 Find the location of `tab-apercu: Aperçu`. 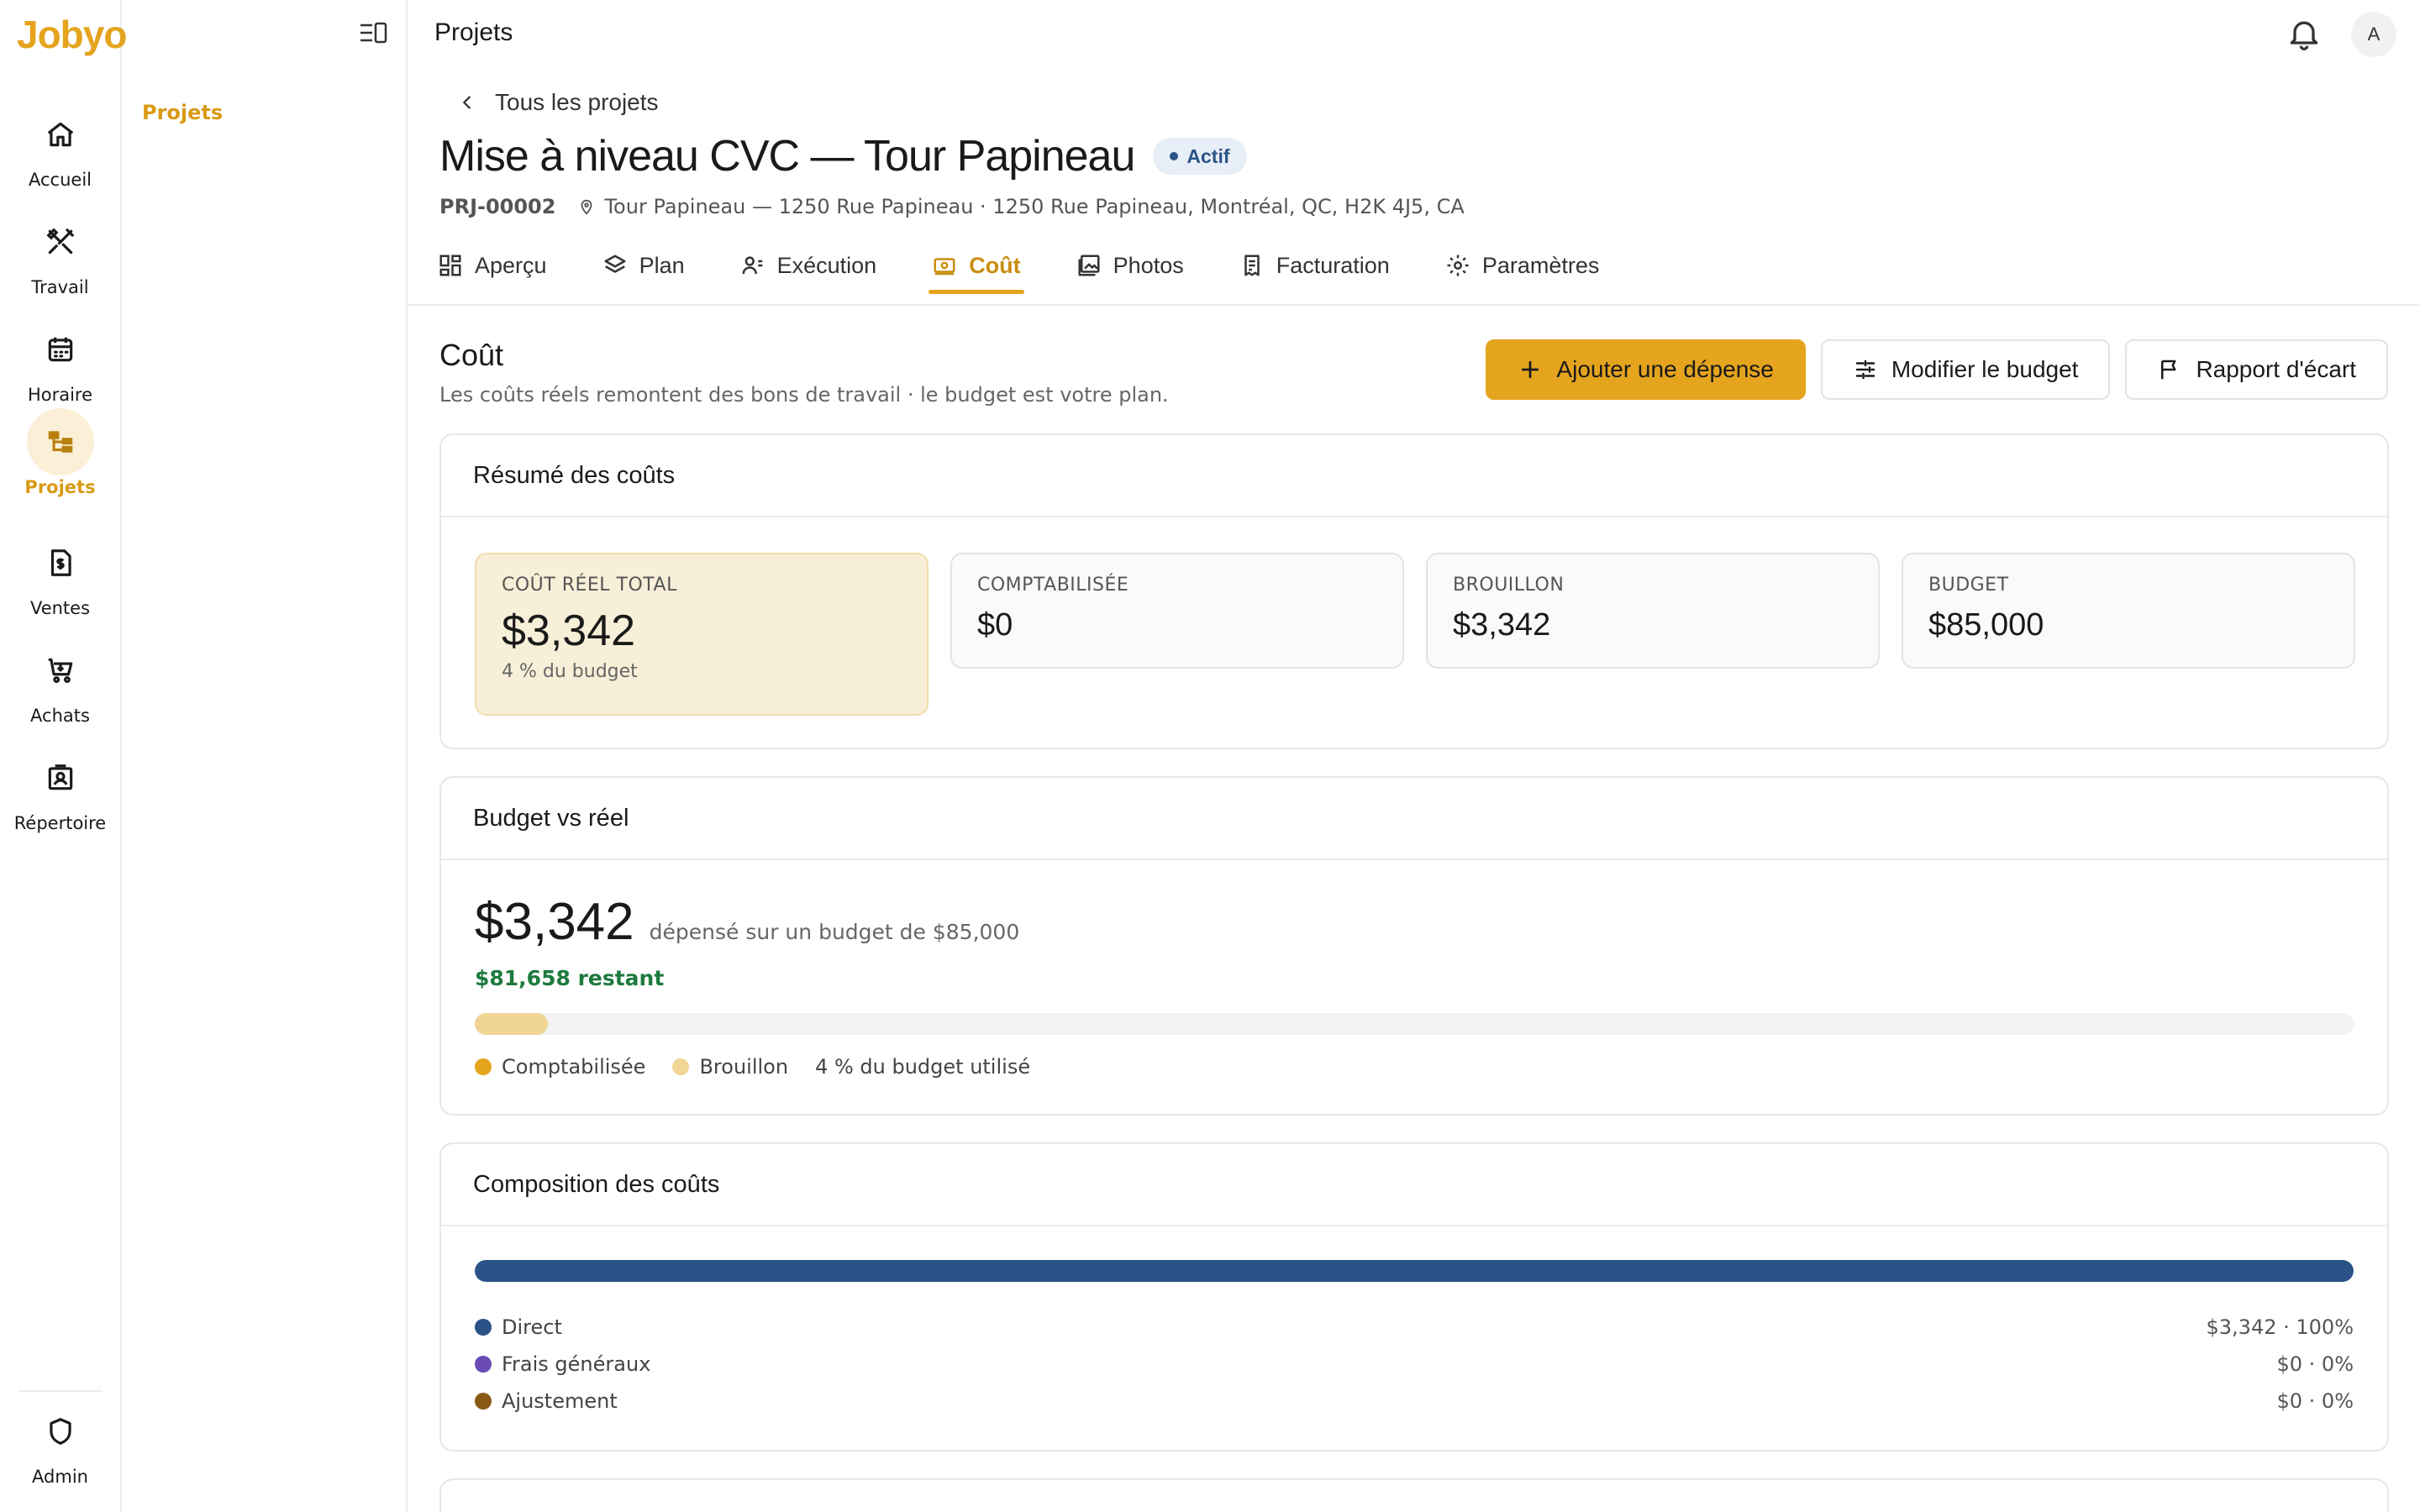

tab-apercu: Aperçu is located at coordinates (505, 265).